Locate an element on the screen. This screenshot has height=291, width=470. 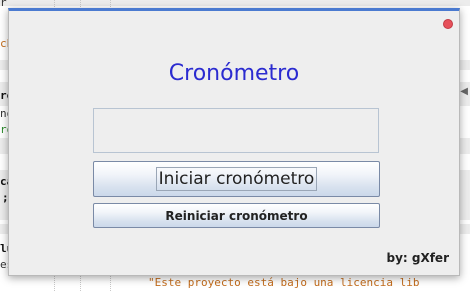
code-fragment: r is located at coordinates (3, 4).